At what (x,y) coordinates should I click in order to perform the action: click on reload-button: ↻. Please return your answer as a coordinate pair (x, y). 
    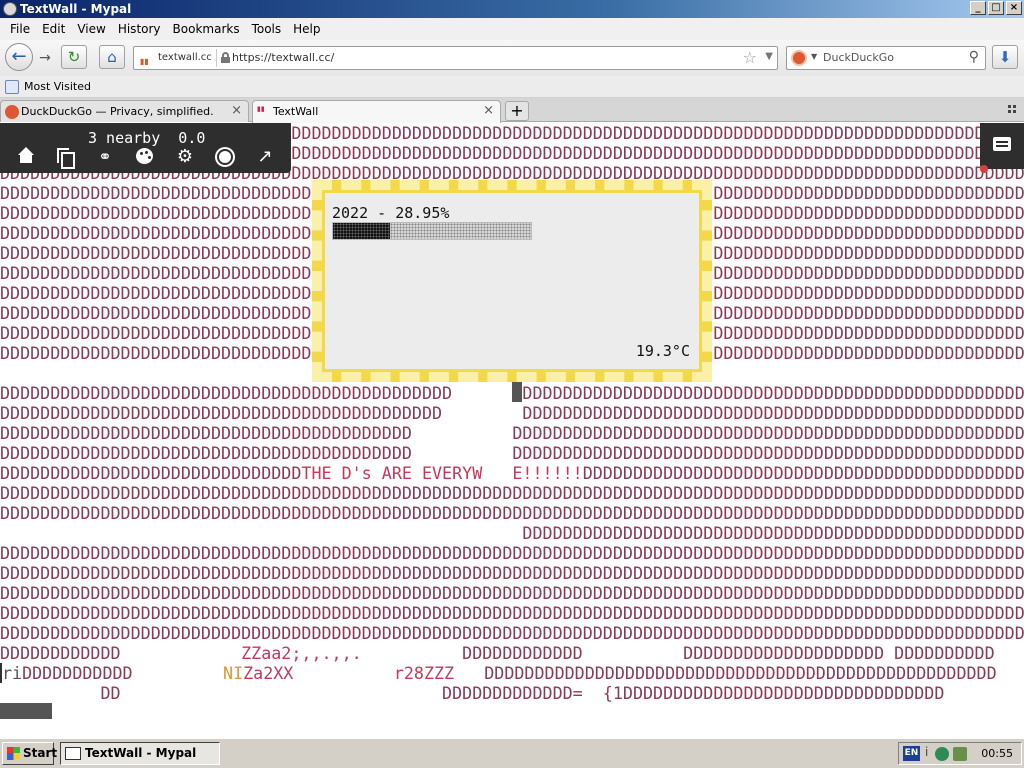
    Looking at the image, I should click on (74, 57).